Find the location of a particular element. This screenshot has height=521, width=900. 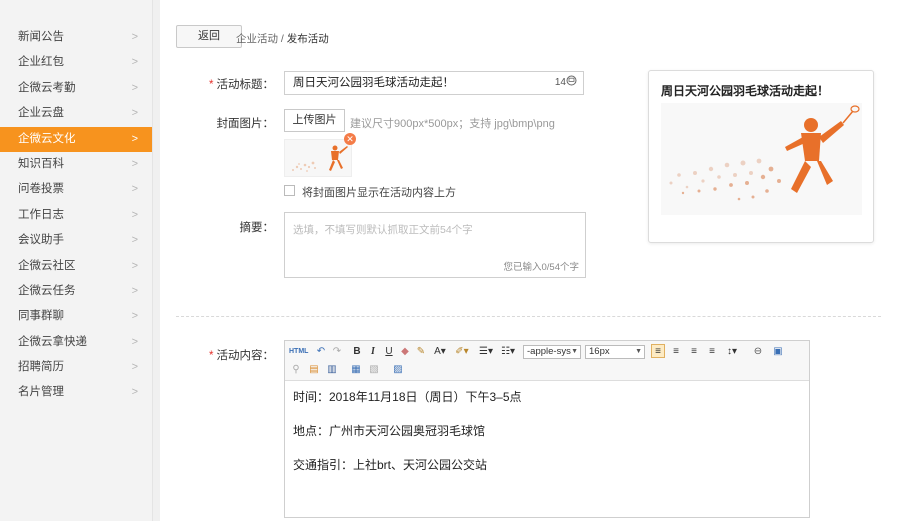

sidebar-item-label: 同事群聊 is located at coordinates (41, 316).